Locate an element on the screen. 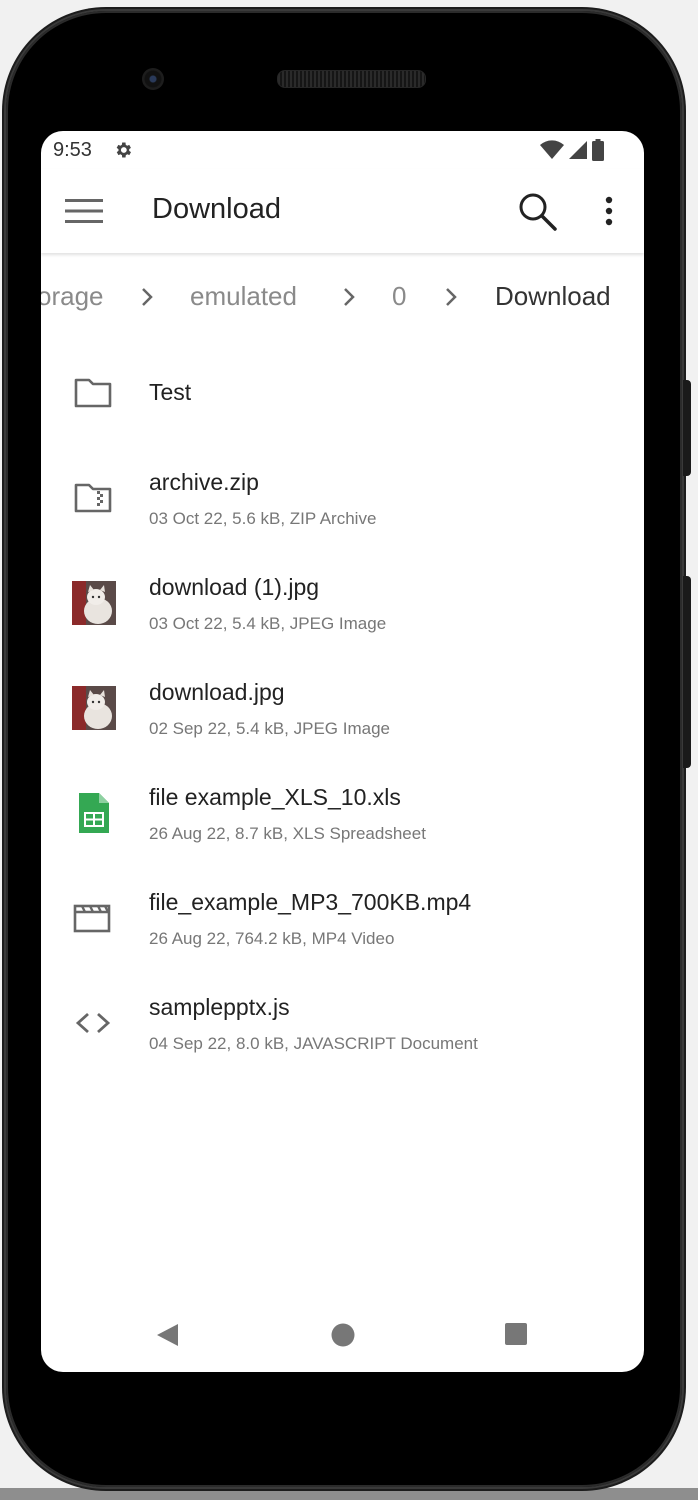 Image resolution: width=698 pixels, height=1500 pixels. file-name: download.jpg is located at coordinates (217, 692).